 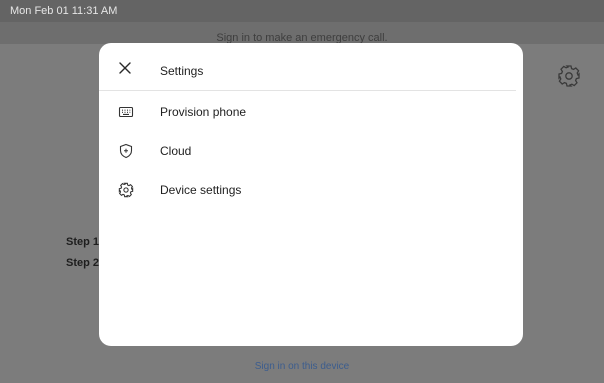 What do you see at coordinates (126, 151) in the screenshot?
I see `shield-icon` at bounding box center [126, 151].